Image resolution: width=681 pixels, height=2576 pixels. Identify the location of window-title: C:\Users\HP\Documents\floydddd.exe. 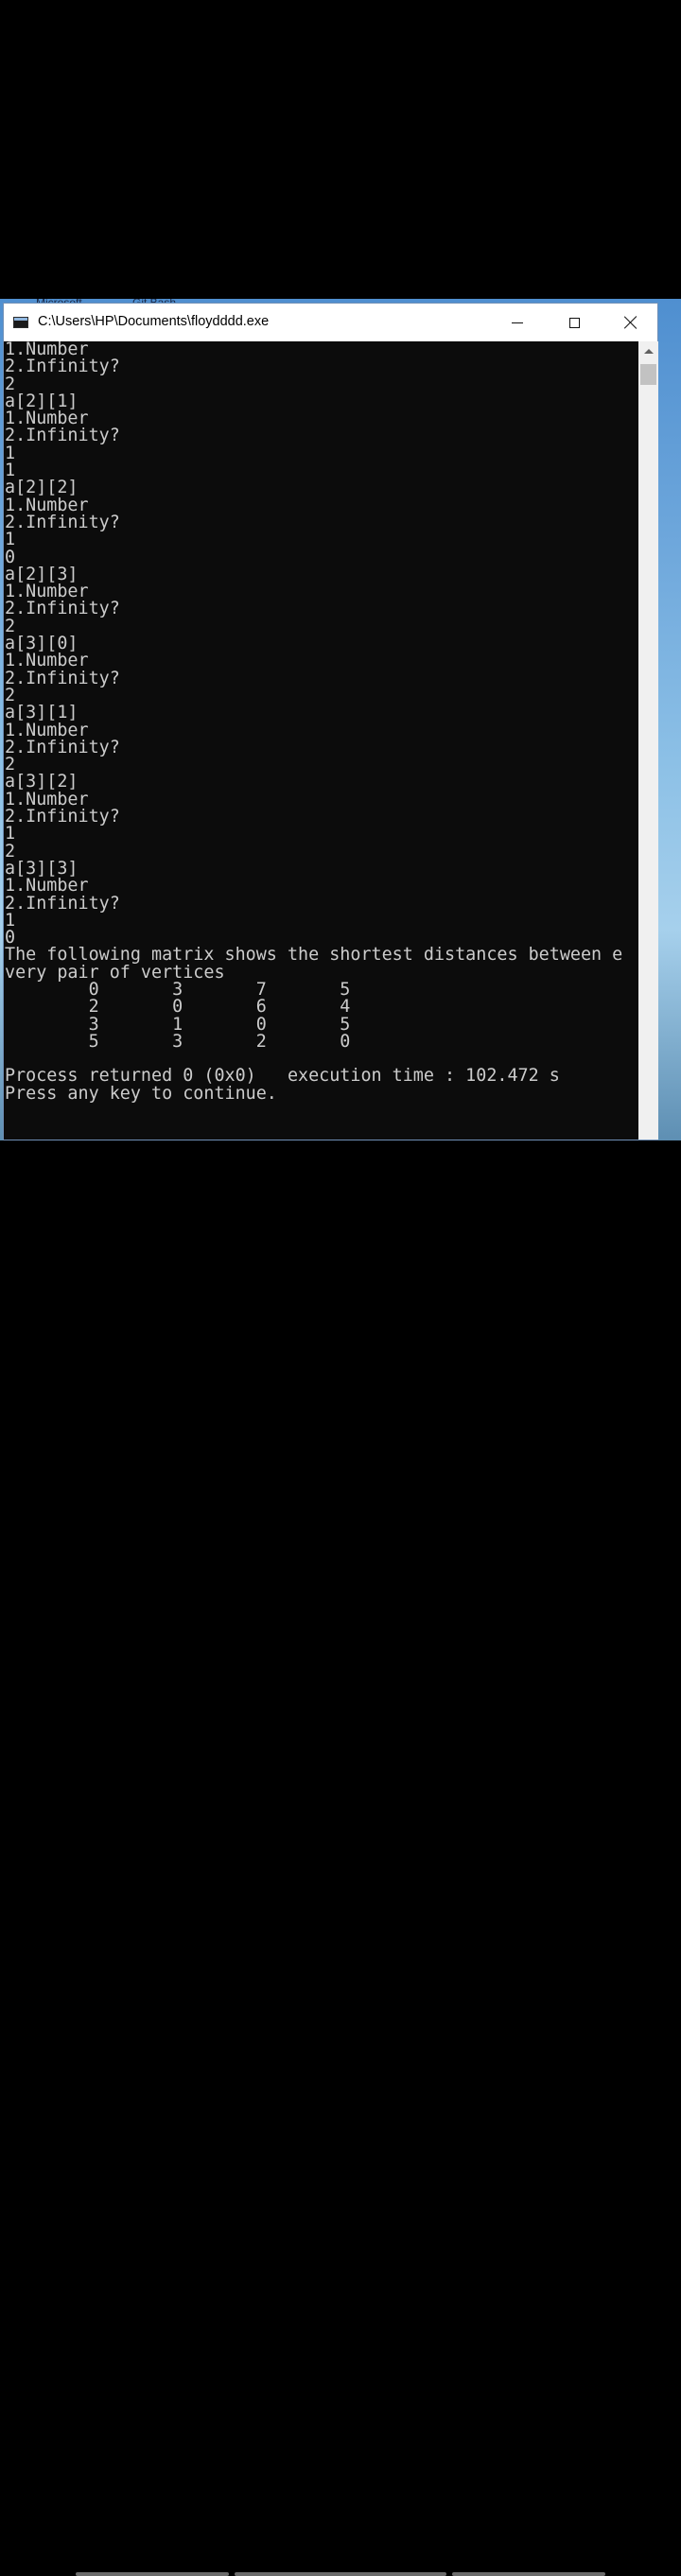
(154, 321).